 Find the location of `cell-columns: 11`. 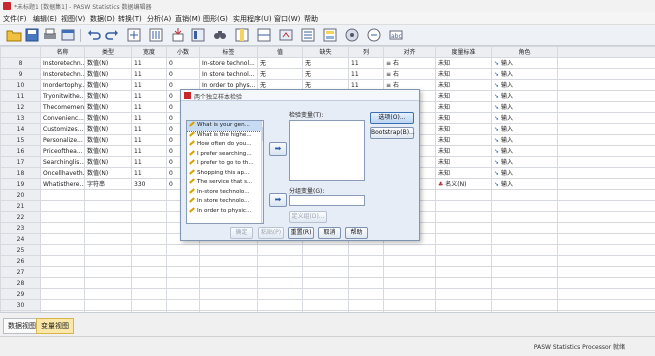

cell-columns: 11 is located at coordinates (366, 74).